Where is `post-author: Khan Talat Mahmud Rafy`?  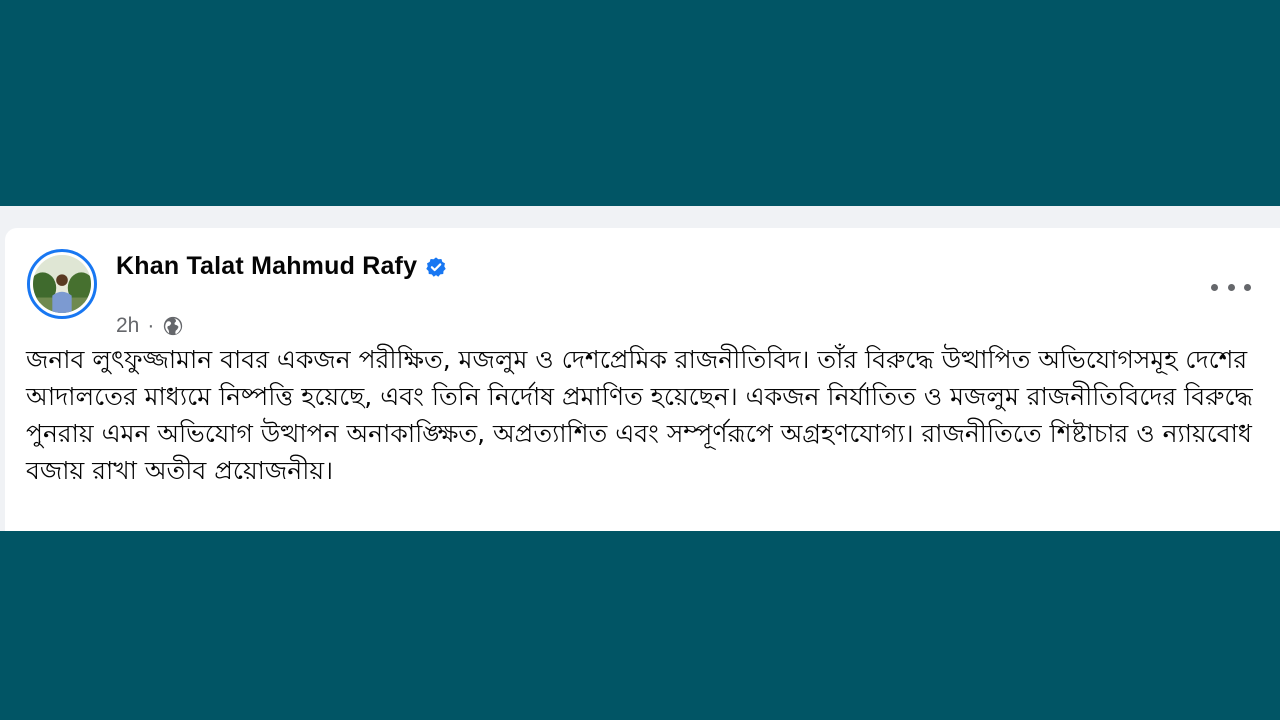
post-author: Khan Talat Mahmud Rafy is located at coordinates (281, 266).